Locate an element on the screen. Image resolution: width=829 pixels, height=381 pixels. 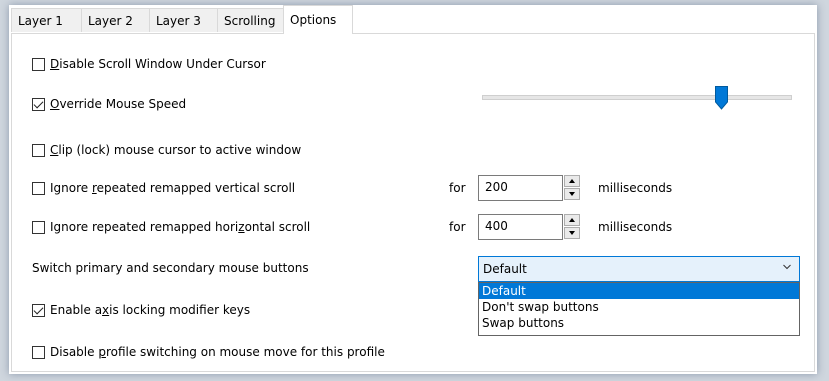
dropdown-option-dont-swap: Don't swap buttons is located at coordinates (639, 307).